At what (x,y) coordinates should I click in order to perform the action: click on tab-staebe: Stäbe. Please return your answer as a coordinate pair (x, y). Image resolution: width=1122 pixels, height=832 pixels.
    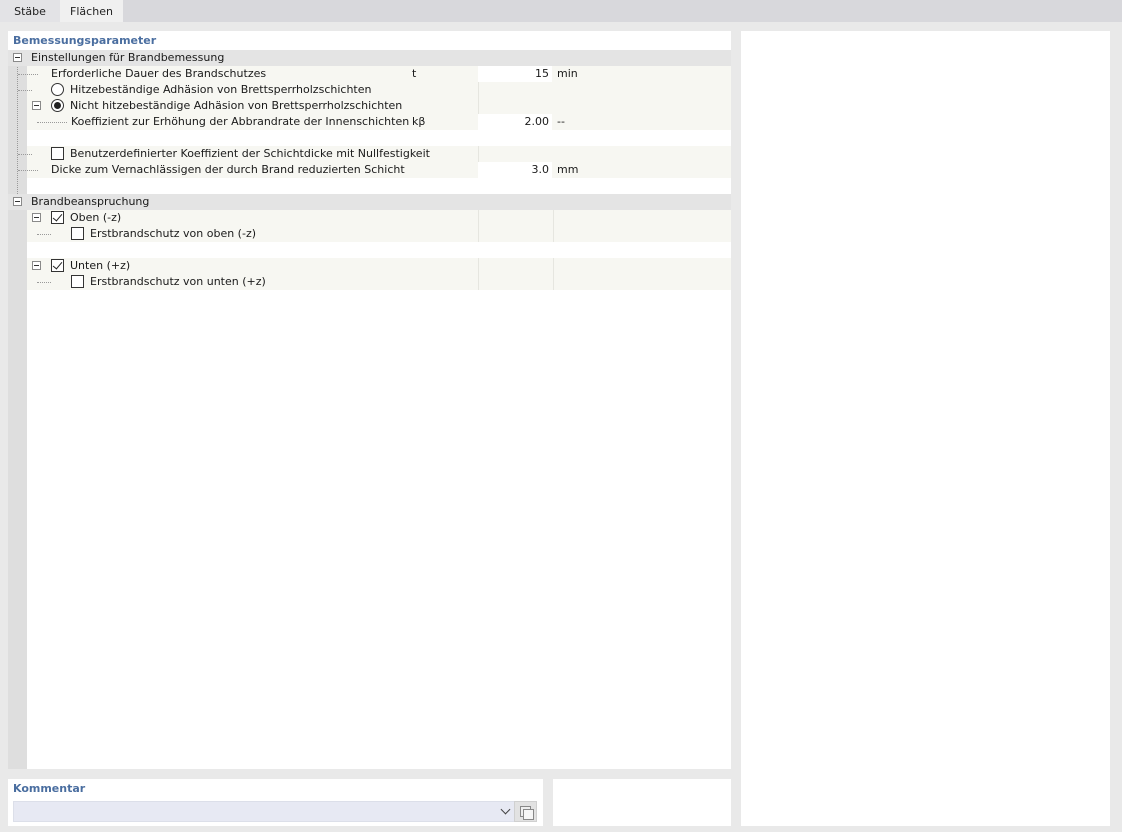
    Looking at the image, I should click on (30, 11).